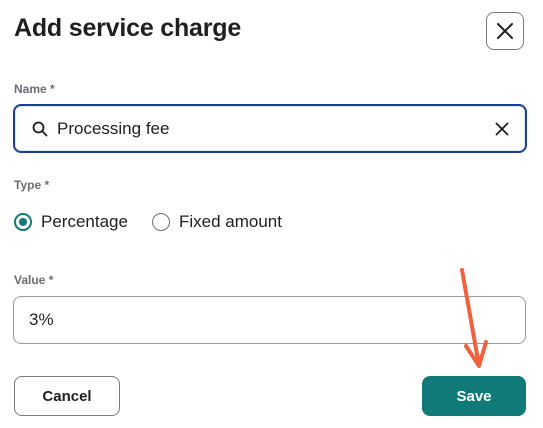 The image size is (543, 428). I want to click on radio-option-percentage: Percentage, so click(71, 222).